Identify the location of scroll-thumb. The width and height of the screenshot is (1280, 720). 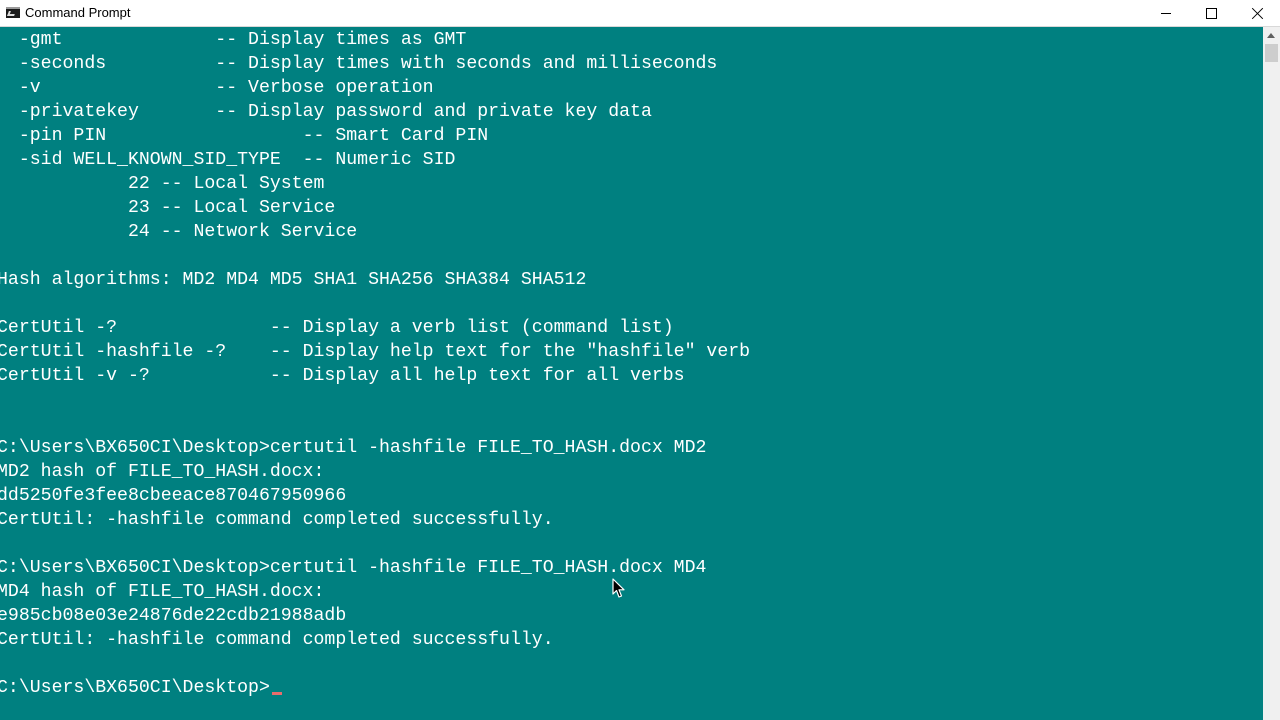
(1271, 53).